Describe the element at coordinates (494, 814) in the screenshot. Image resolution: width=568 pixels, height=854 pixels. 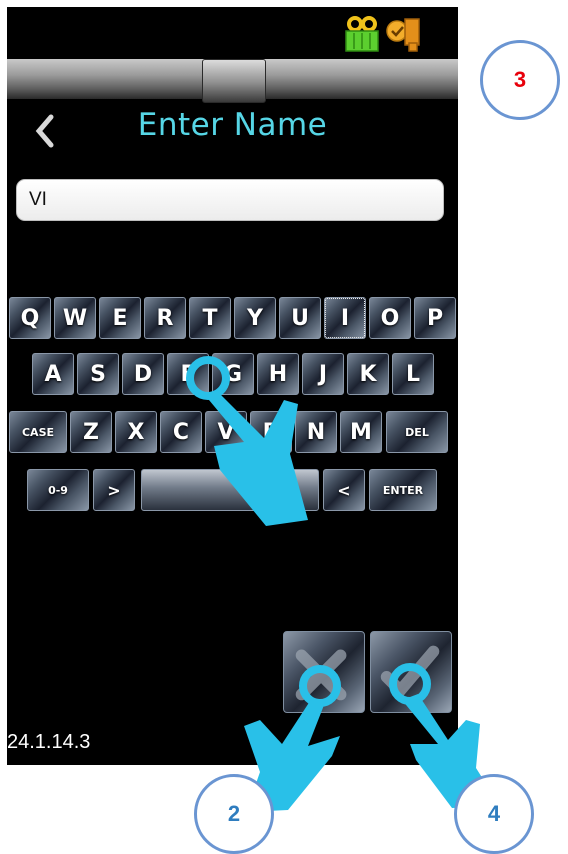
I see `step-badge-4: 4` at that location.